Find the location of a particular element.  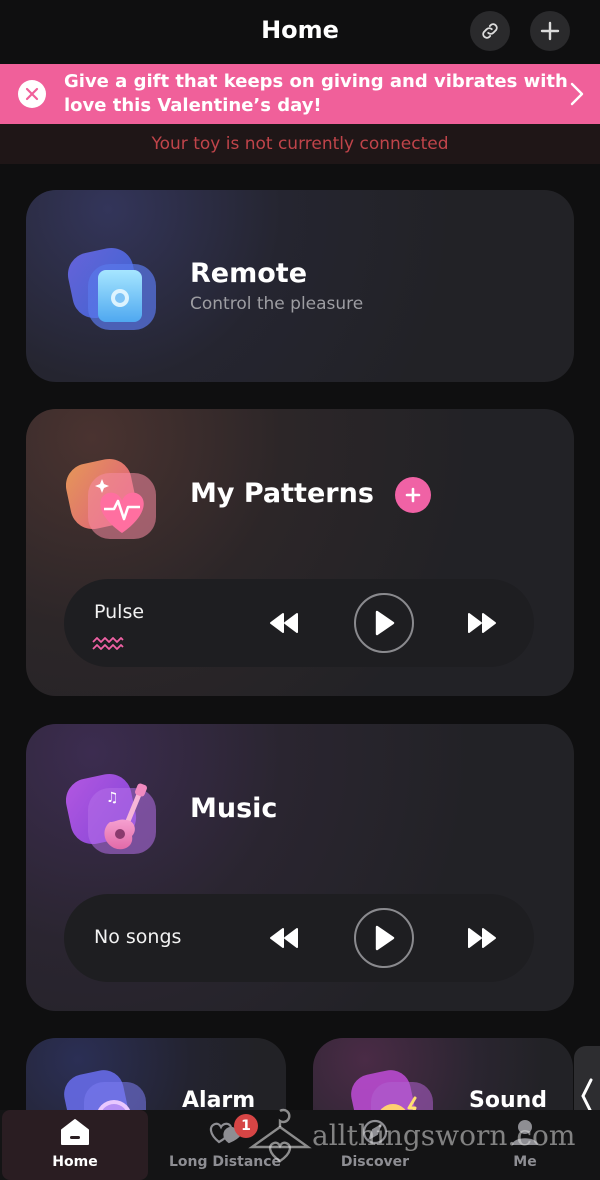

tab-me-label: Me is located at coordinates (525, 1162).